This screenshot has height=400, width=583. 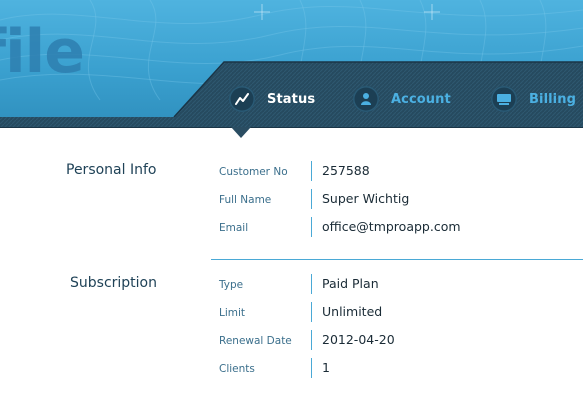 I want to click on field-value: 1, so click(x=326, y=367).